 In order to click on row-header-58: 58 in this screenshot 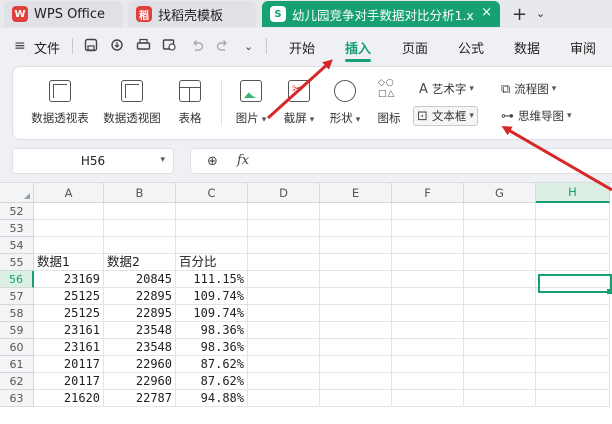, I will do `click(17, 313)`.